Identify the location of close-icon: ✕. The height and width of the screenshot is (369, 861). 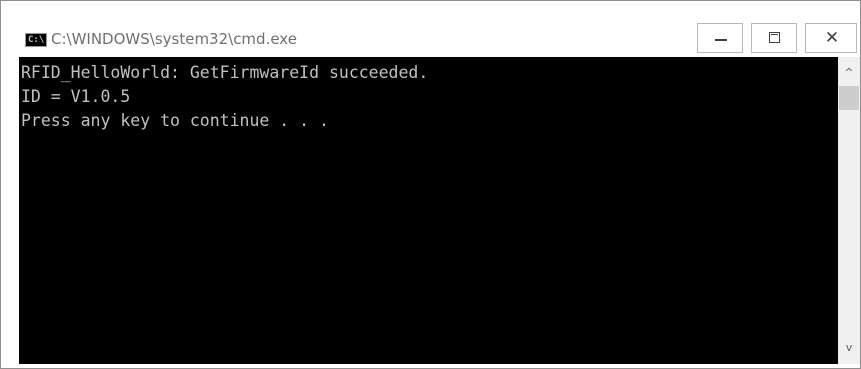
(832, 38).